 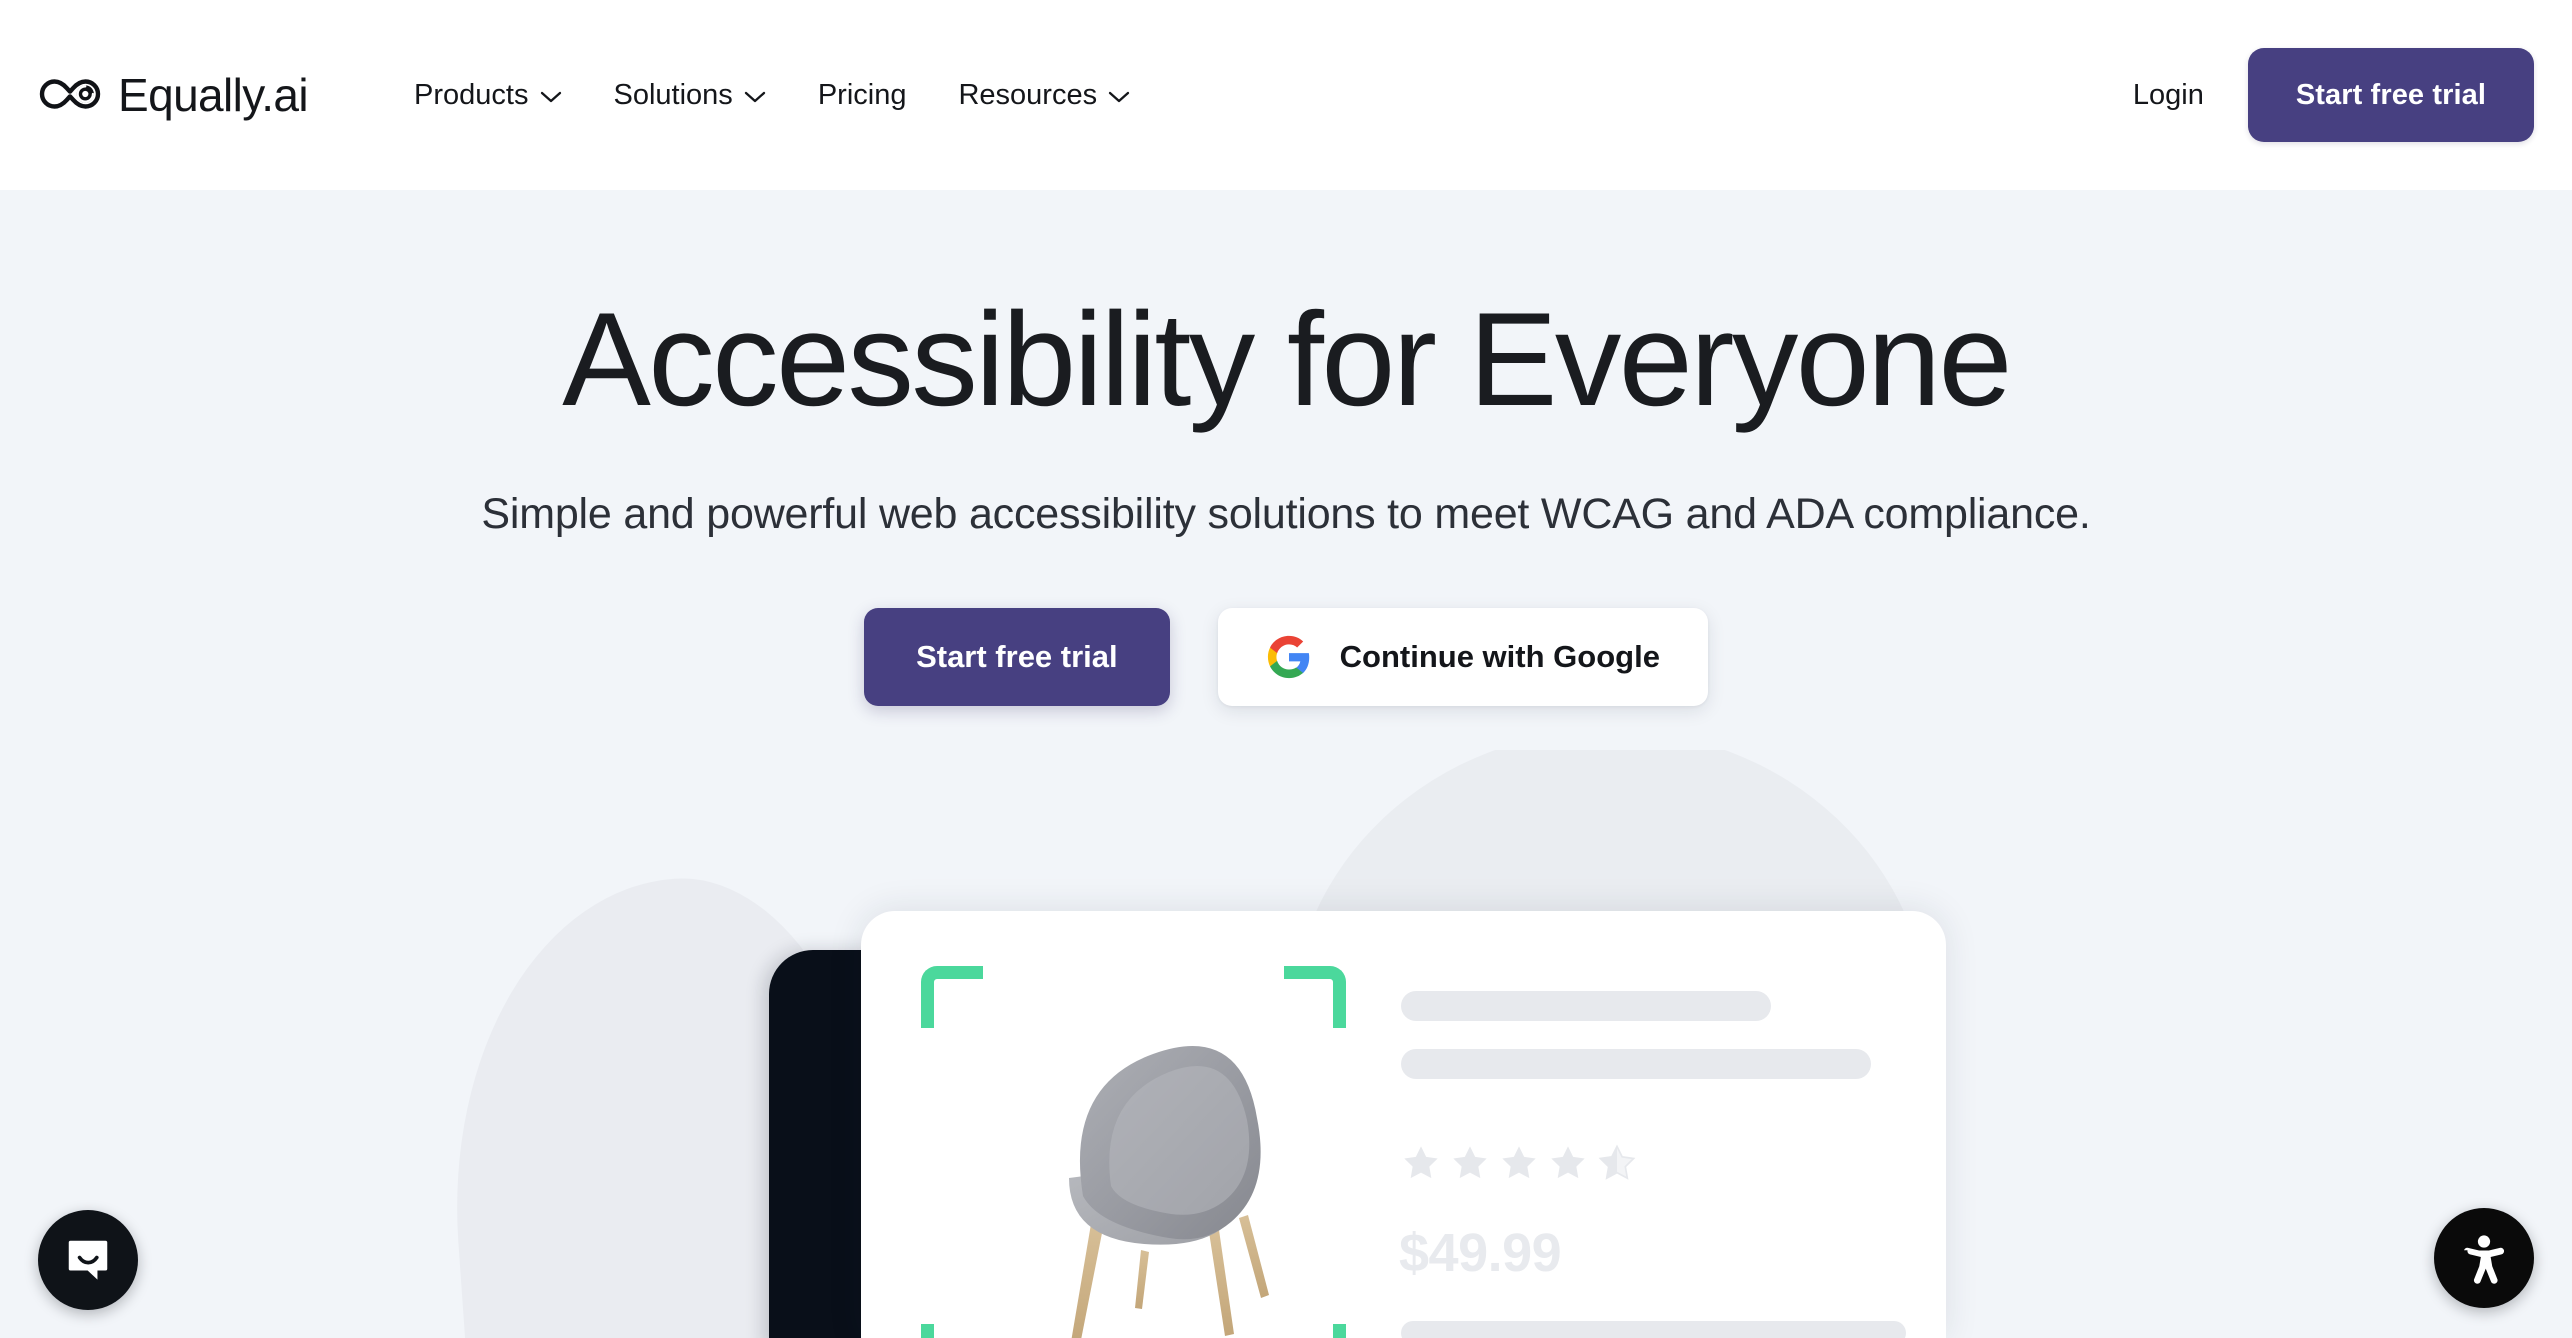 I want to click on nav-item-label: Resources, so click(x=1028, y=94).